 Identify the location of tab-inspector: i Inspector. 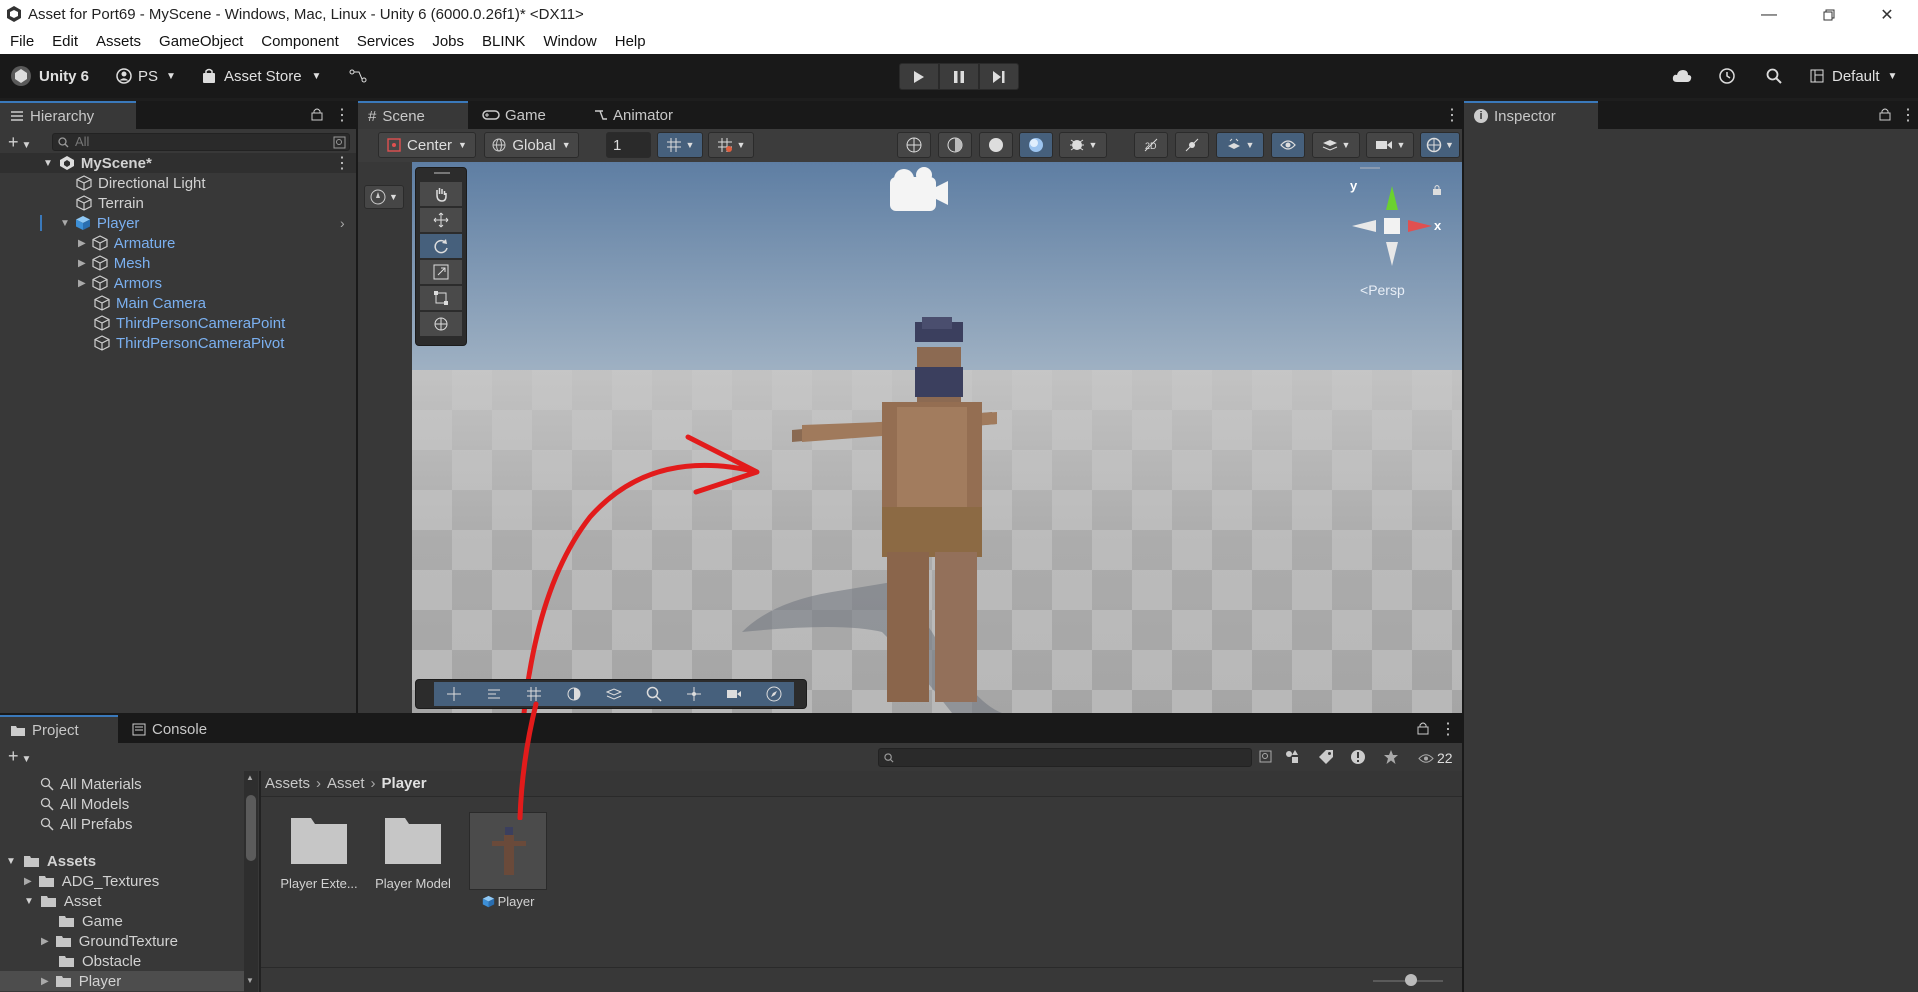
(1531, 115).